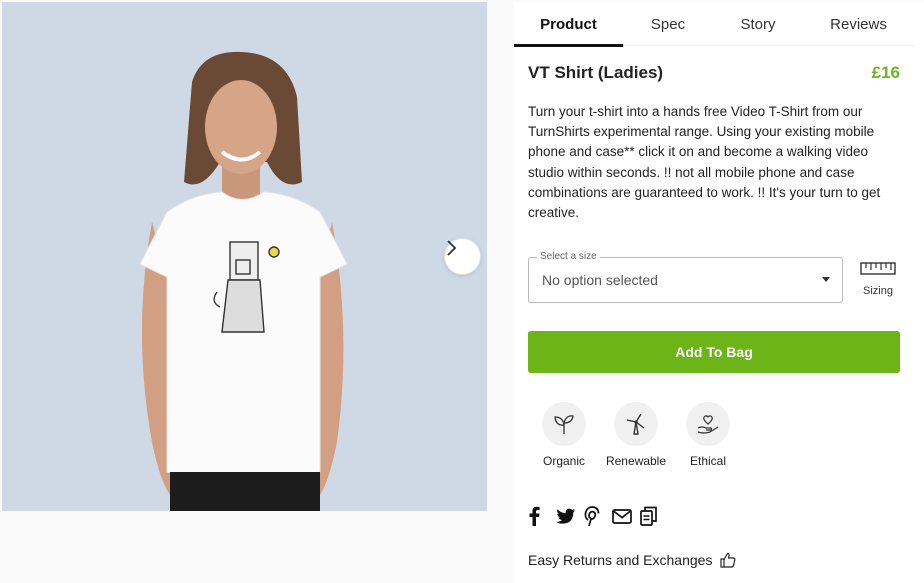  I want to click on tab-product: Product, so click(568, 24).